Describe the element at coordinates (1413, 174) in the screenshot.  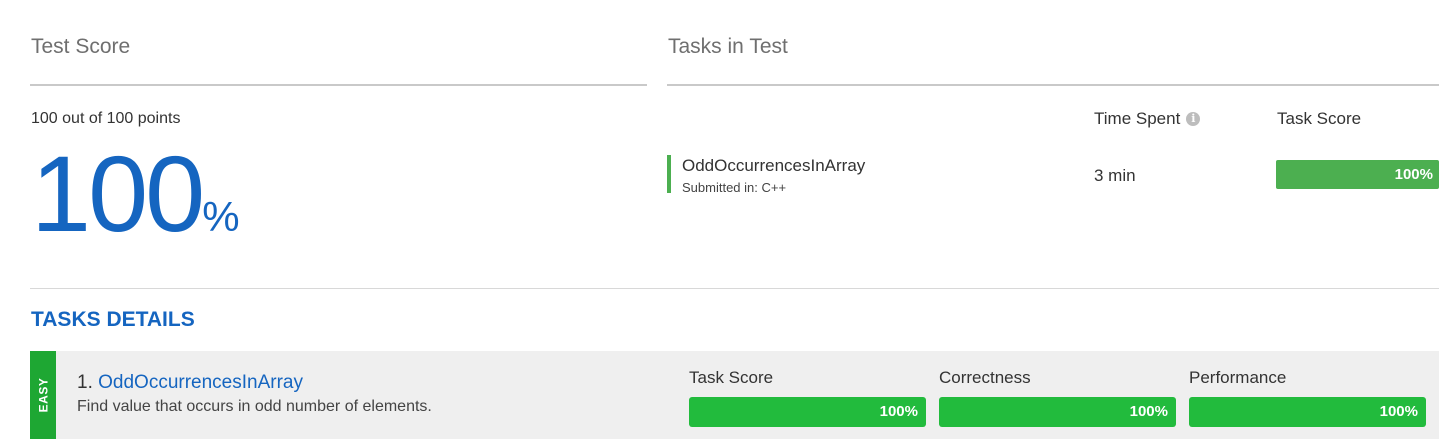
I see `task-score-value: 100%` at that location.